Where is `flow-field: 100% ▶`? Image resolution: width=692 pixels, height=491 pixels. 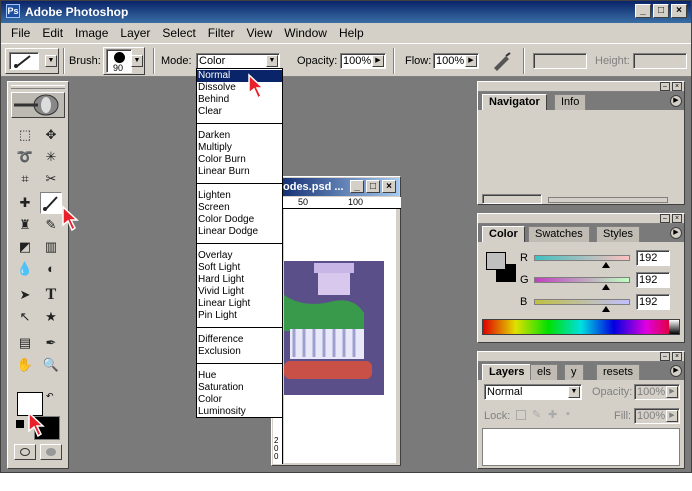
flow-field: 100% ▶ is located at coordinates (456, 61).